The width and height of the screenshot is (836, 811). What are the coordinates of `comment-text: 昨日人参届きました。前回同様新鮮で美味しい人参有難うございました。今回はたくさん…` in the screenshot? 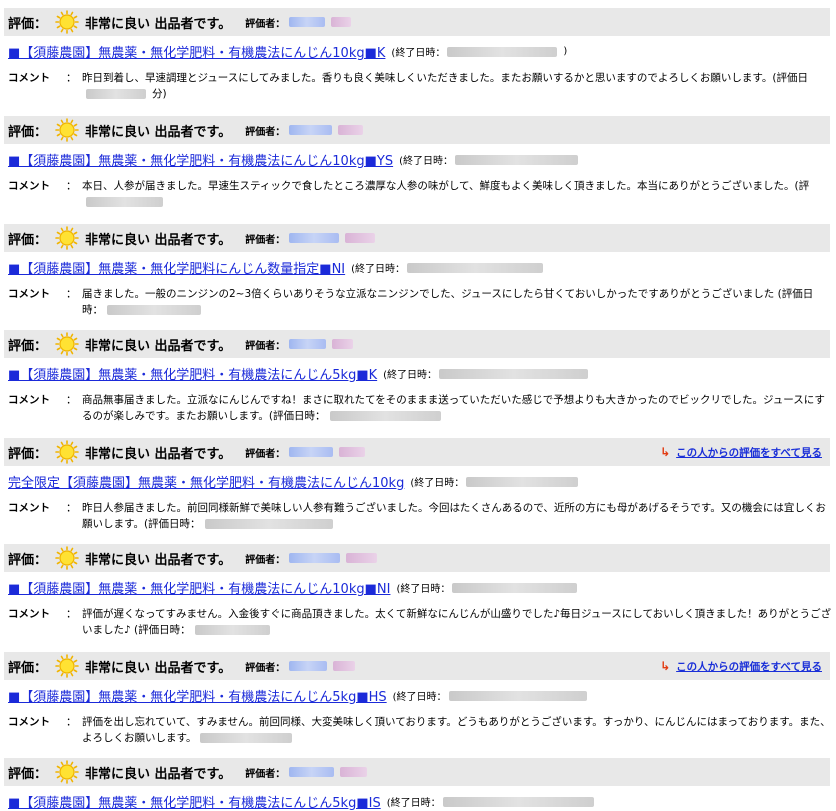 It's located at (454, 516).